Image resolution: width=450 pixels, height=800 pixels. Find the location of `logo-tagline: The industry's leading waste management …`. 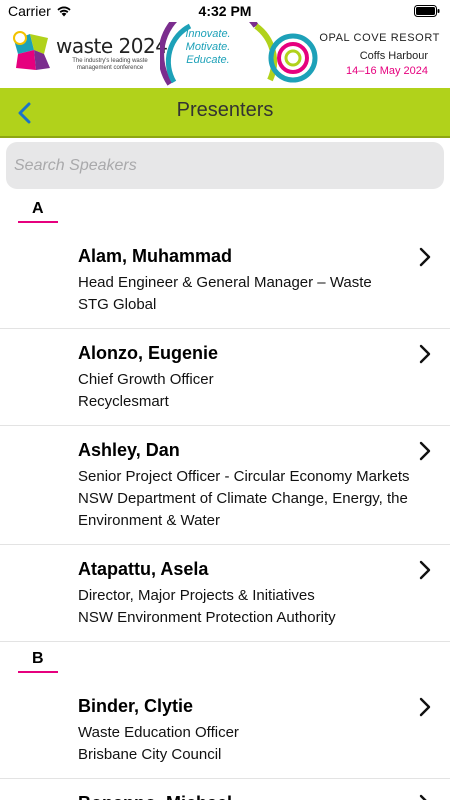

logo-tagline: The industry's leading waste management … is located at coordinates (110, 64).